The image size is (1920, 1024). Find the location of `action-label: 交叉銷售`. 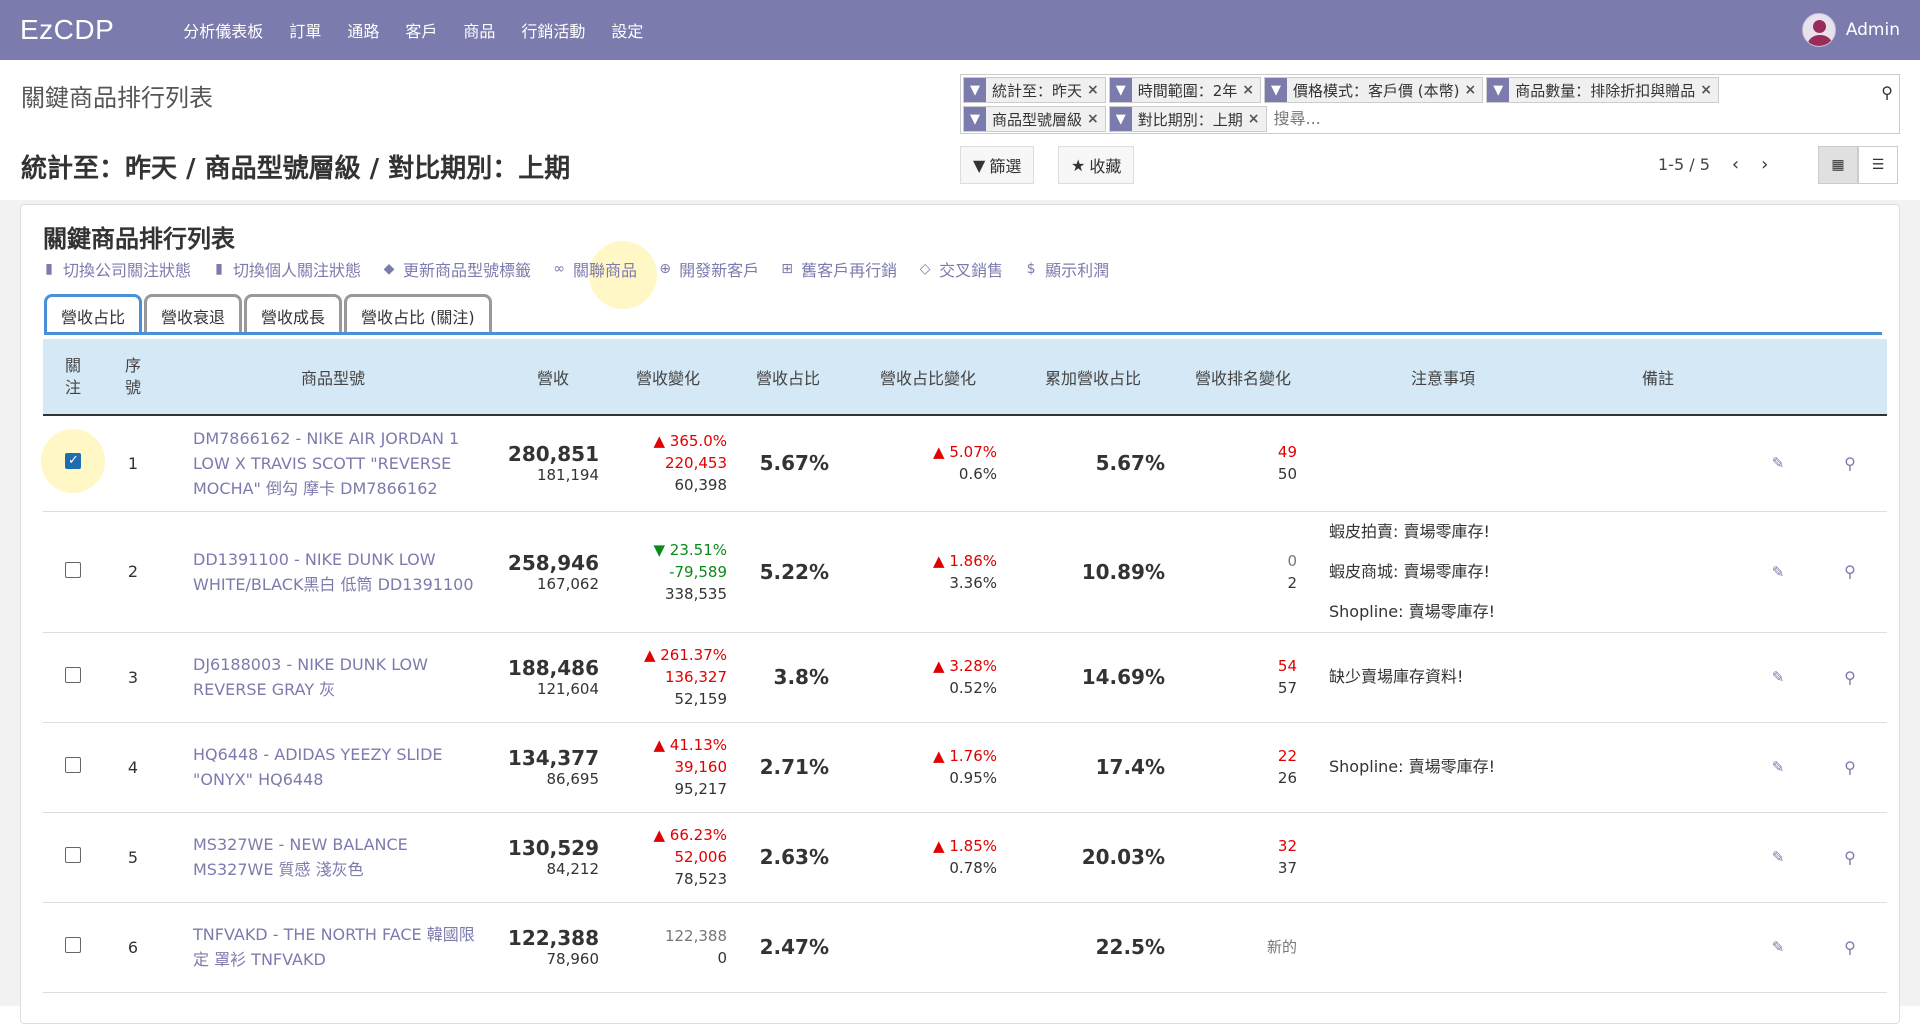

action-label: 交叉銷售 is located at coordinates (971, 270).